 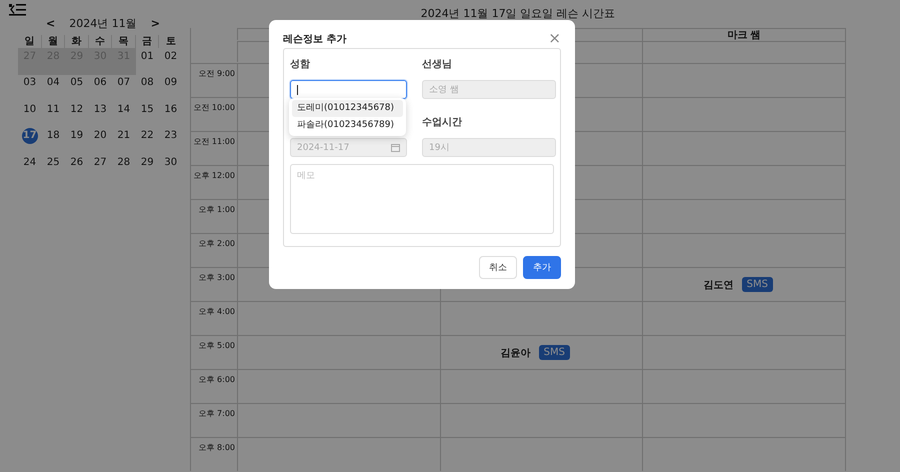 What do you see at coordinates (214, 318) in the screenshot?
I see `time-label: 오후 4:00` at bounding box center [214, 318].